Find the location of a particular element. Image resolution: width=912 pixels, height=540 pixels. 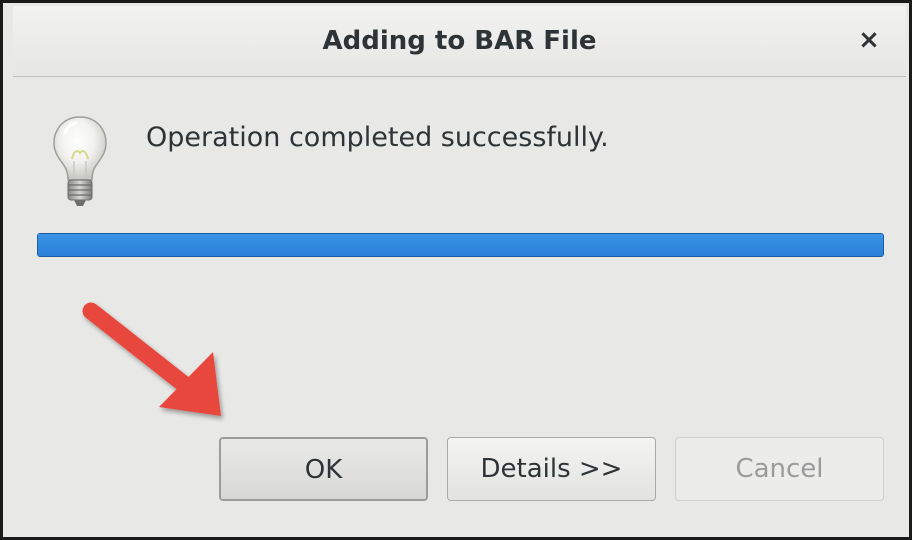

progress-bar-fill is located at coordinates (460, 245).